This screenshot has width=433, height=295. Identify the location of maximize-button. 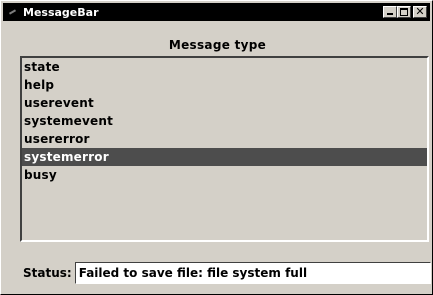
(404, 12).